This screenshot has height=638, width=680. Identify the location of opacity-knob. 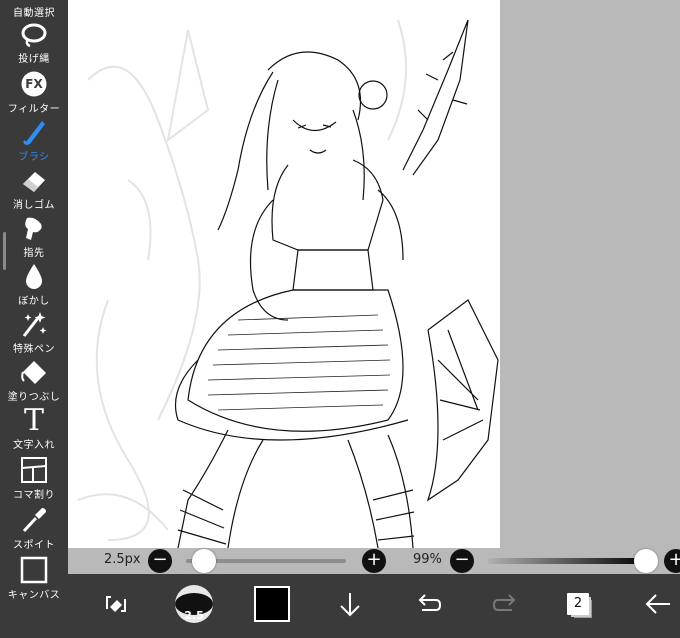
(646, 561).